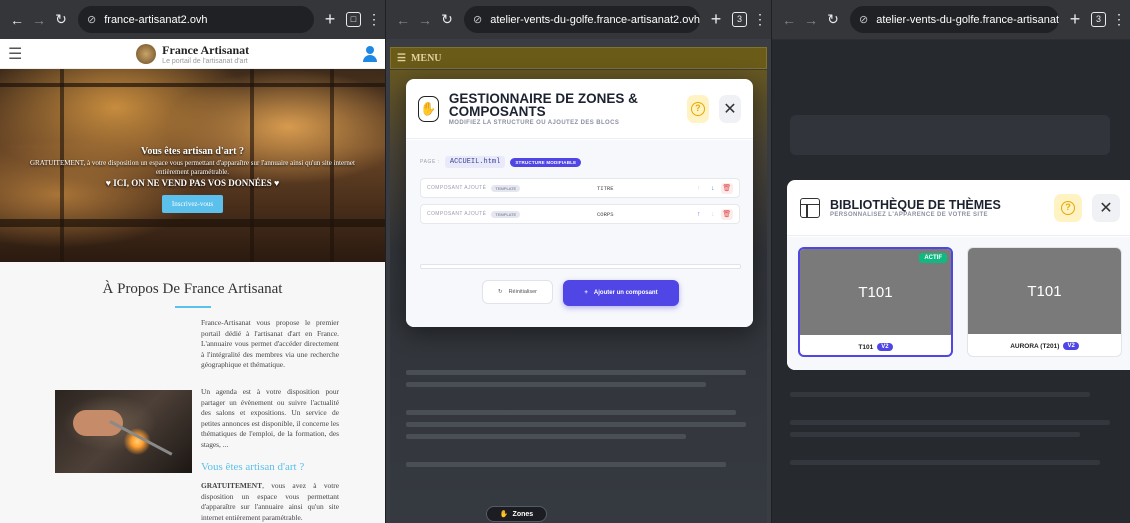 This screenshot has height=523, width=1130. What do you see at coordinates (430, 162) in the screenshot?
I see `page-label: PAGE :` at bounding box center [430, 162].